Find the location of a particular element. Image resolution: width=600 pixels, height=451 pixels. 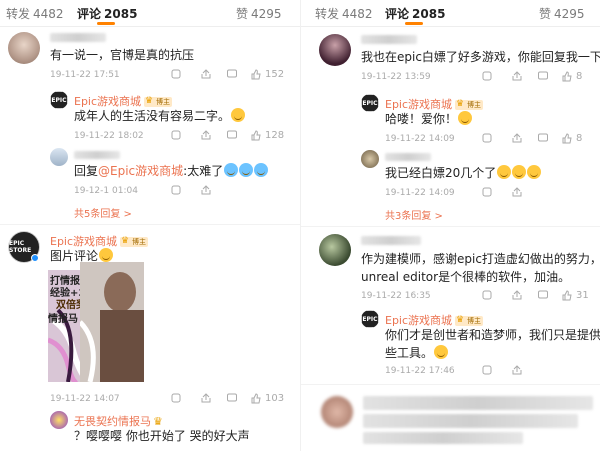

like-button: 152 is located at coordinates (267, 74).